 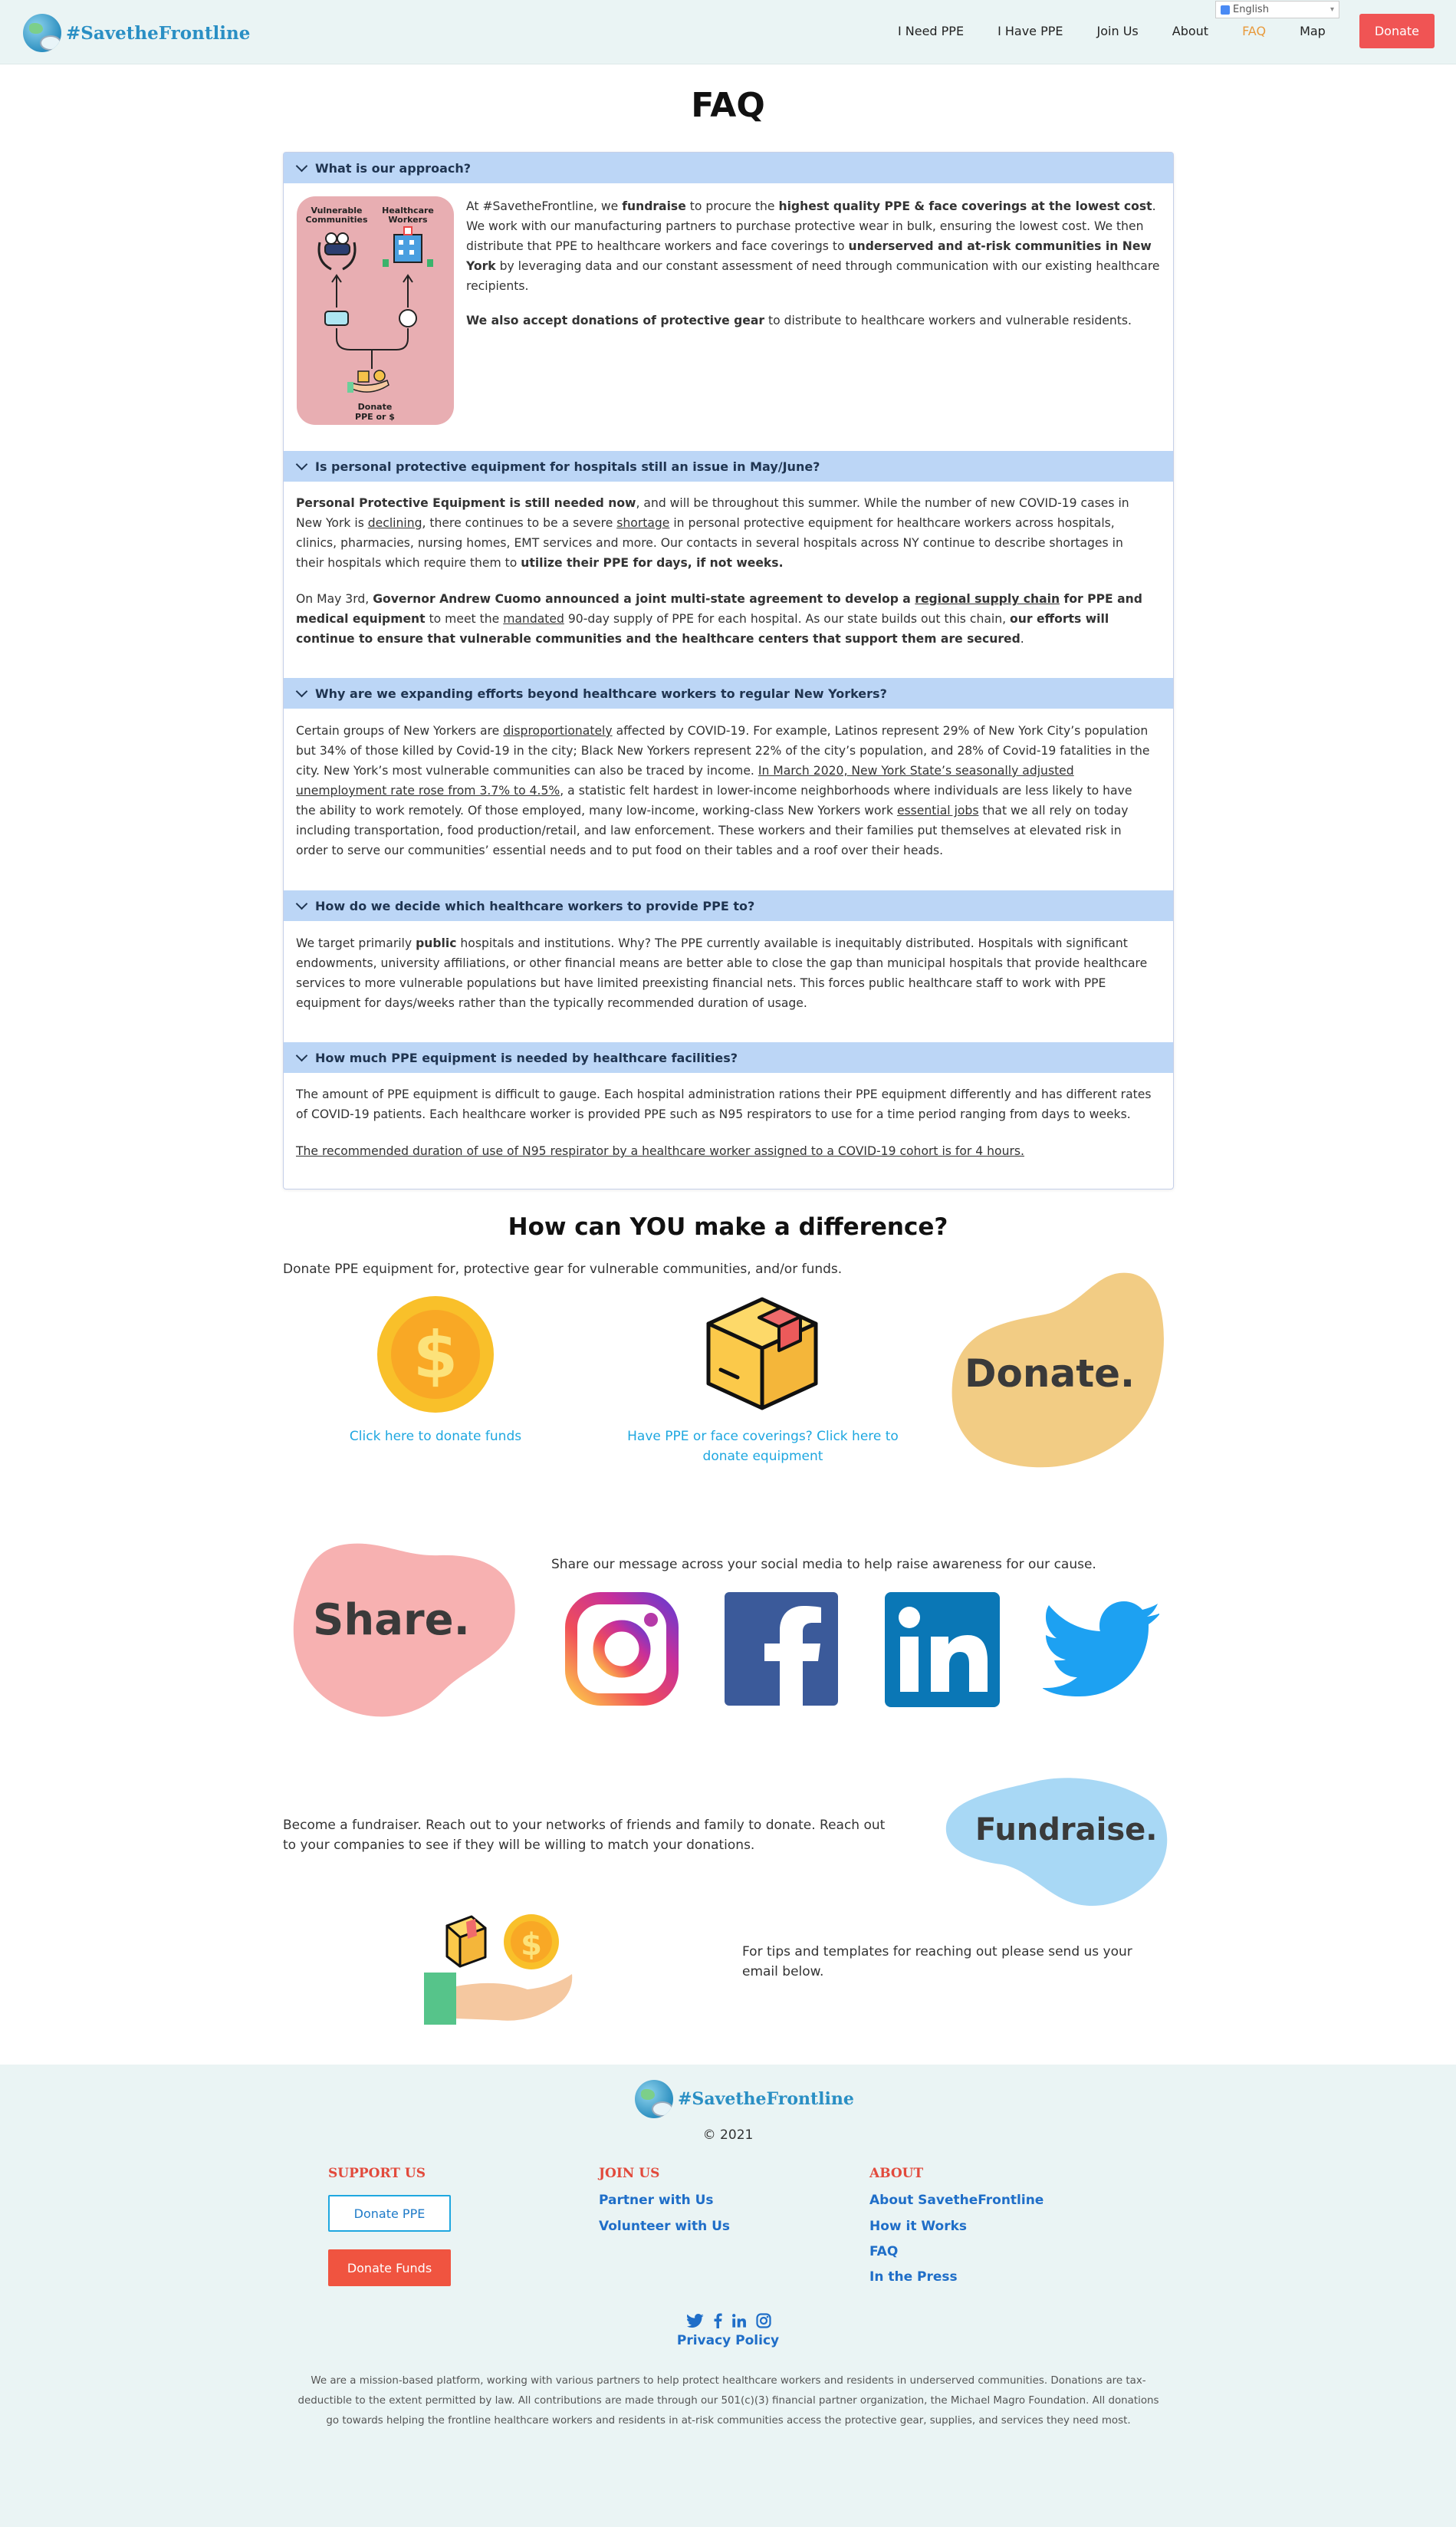 I want to click on footer-link-how-it-works: How it Works, so click(x=918, y=2226).